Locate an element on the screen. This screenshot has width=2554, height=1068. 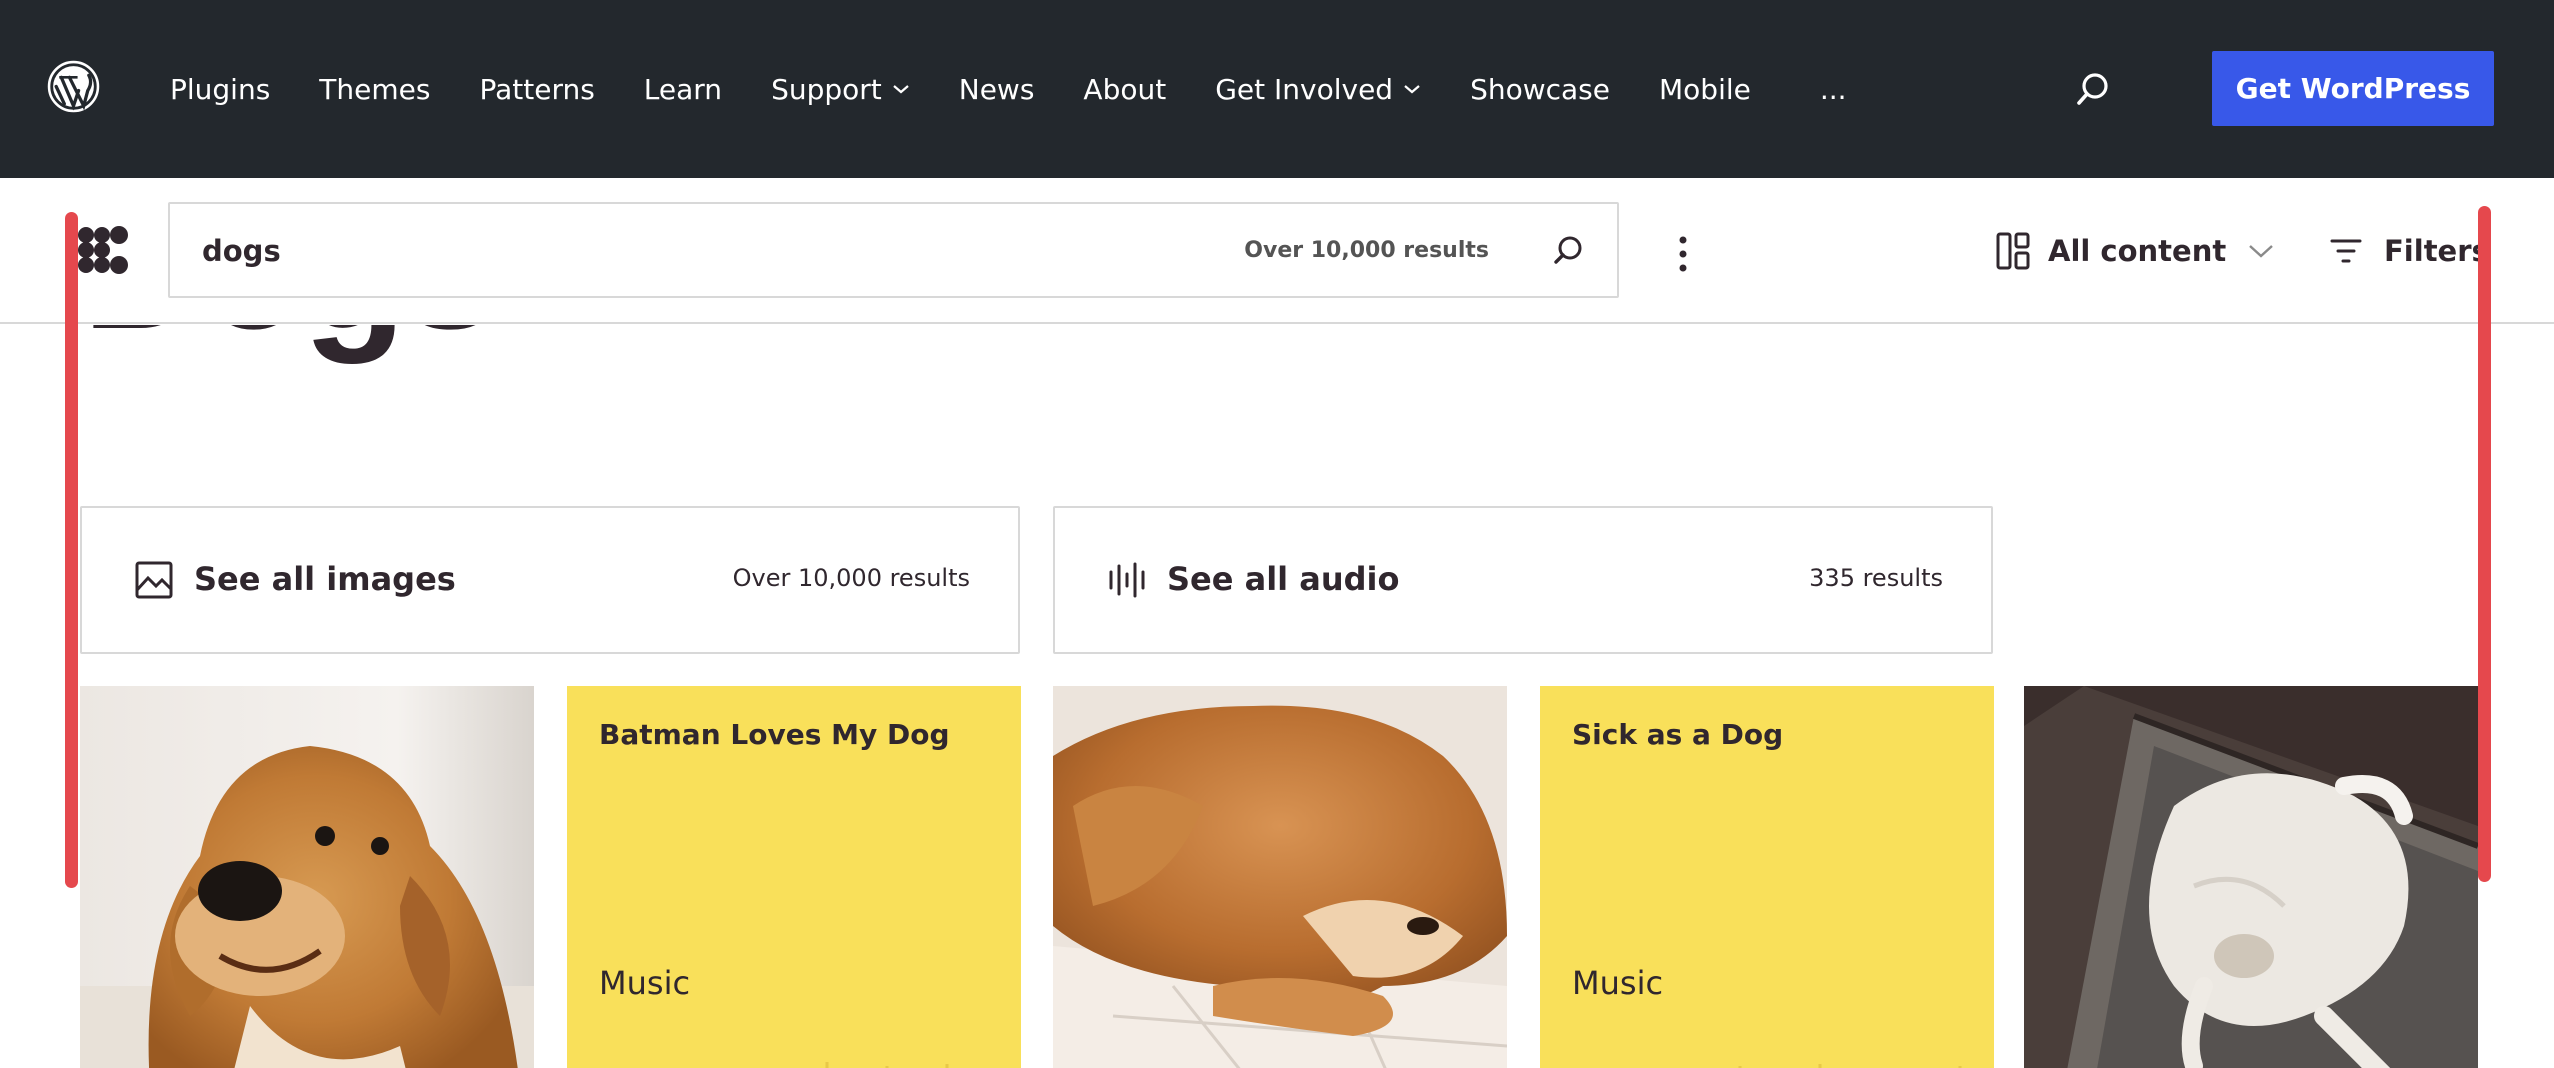
nav-plugins-label: Plugins is located at coordinates (220, 89).